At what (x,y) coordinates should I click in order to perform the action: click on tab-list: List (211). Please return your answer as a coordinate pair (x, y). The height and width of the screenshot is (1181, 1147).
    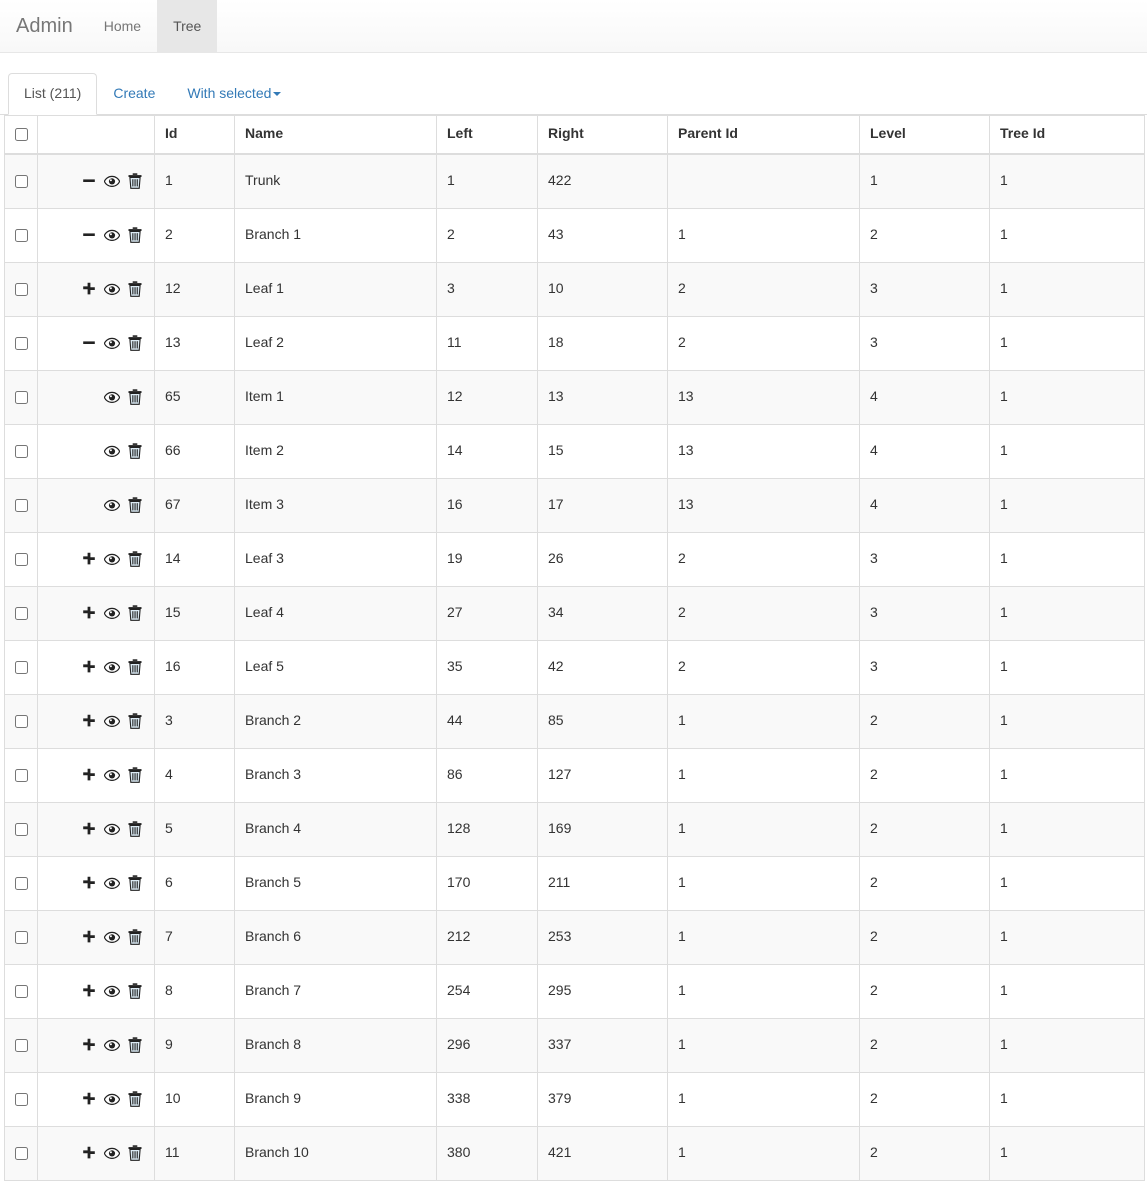
    Looking at the image, I should click on (53, 94).